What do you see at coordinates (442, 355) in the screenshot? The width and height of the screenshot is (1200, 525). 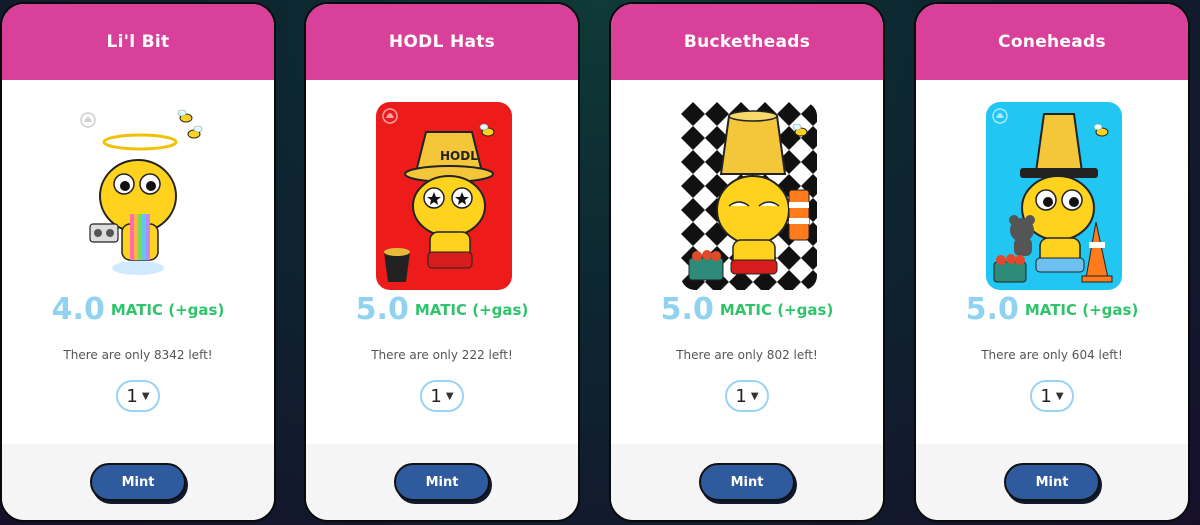 I see `remaining-count: There are only 222 left!` at bounding box center [442, 355].